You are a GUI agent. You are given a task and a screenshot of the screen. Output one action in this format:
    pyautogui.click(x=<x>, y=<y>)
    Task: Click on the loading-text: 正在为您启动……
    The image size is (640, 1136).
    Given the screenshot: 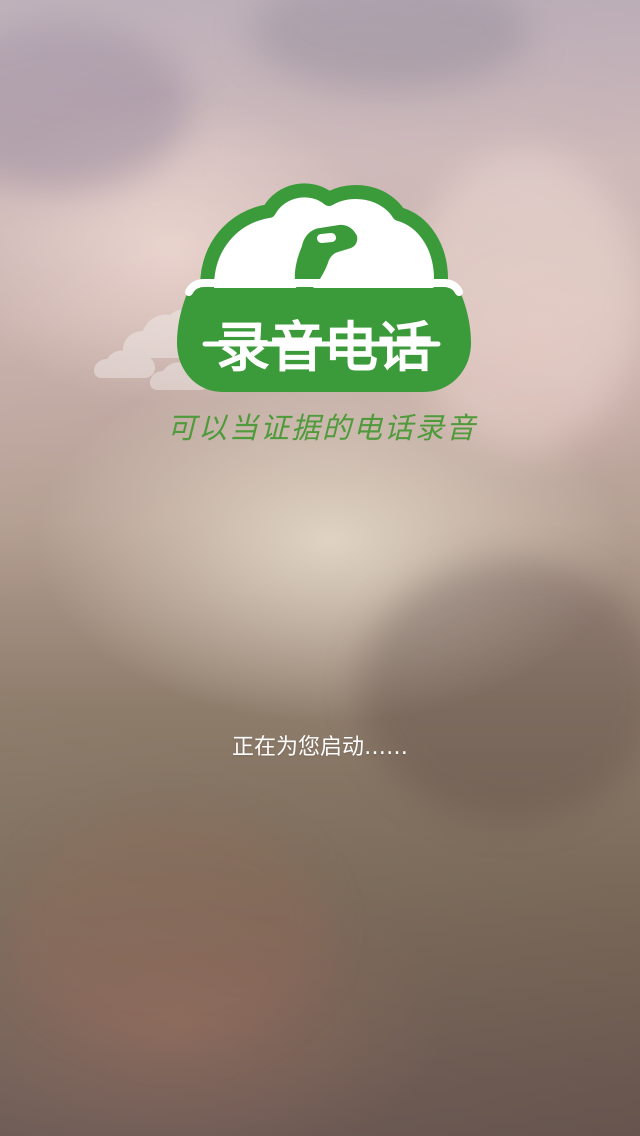 What is the action you would take?
    pyautogui.click(x=319, y=747)
    